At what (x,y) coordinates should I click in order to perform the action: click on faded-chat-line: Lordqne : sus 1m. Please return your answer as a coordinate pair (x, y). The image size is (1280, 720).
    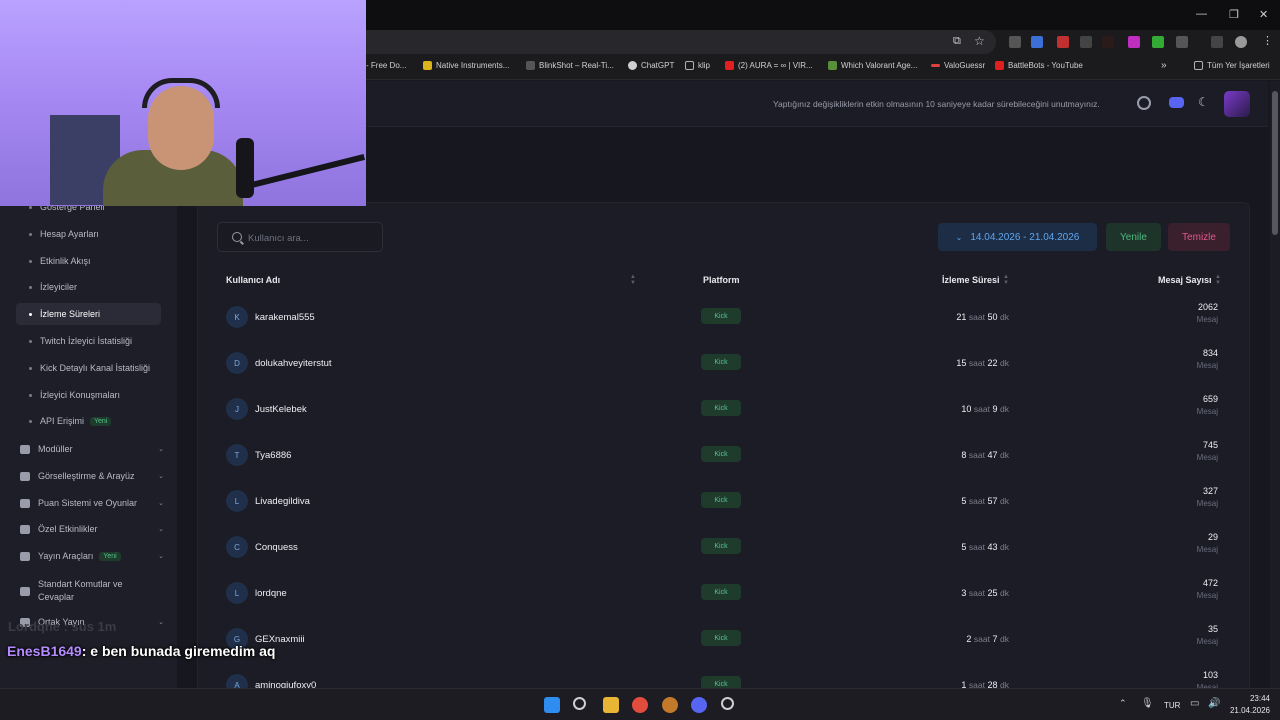
    Looking at the image, I should click on (62, 626).